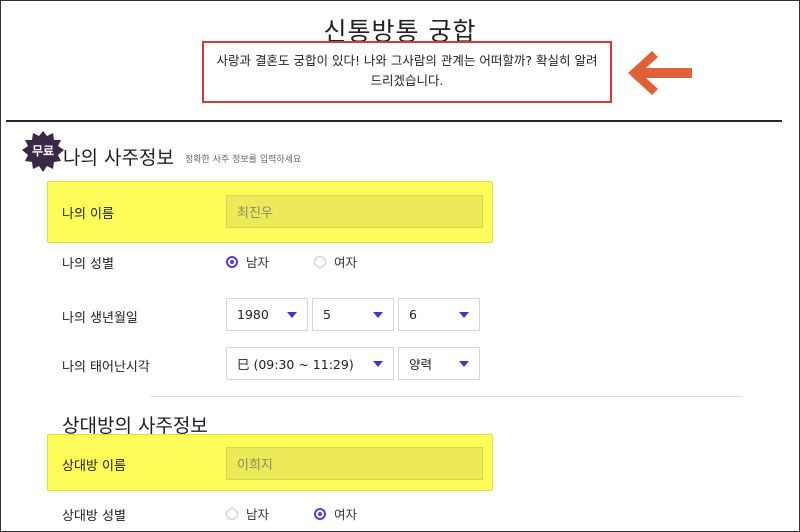 Image resolution: width=800 pixels, height=532 pixels. Describe the element at coordinates (446, 396) in the screenshot. I see `section-separator` at that location.